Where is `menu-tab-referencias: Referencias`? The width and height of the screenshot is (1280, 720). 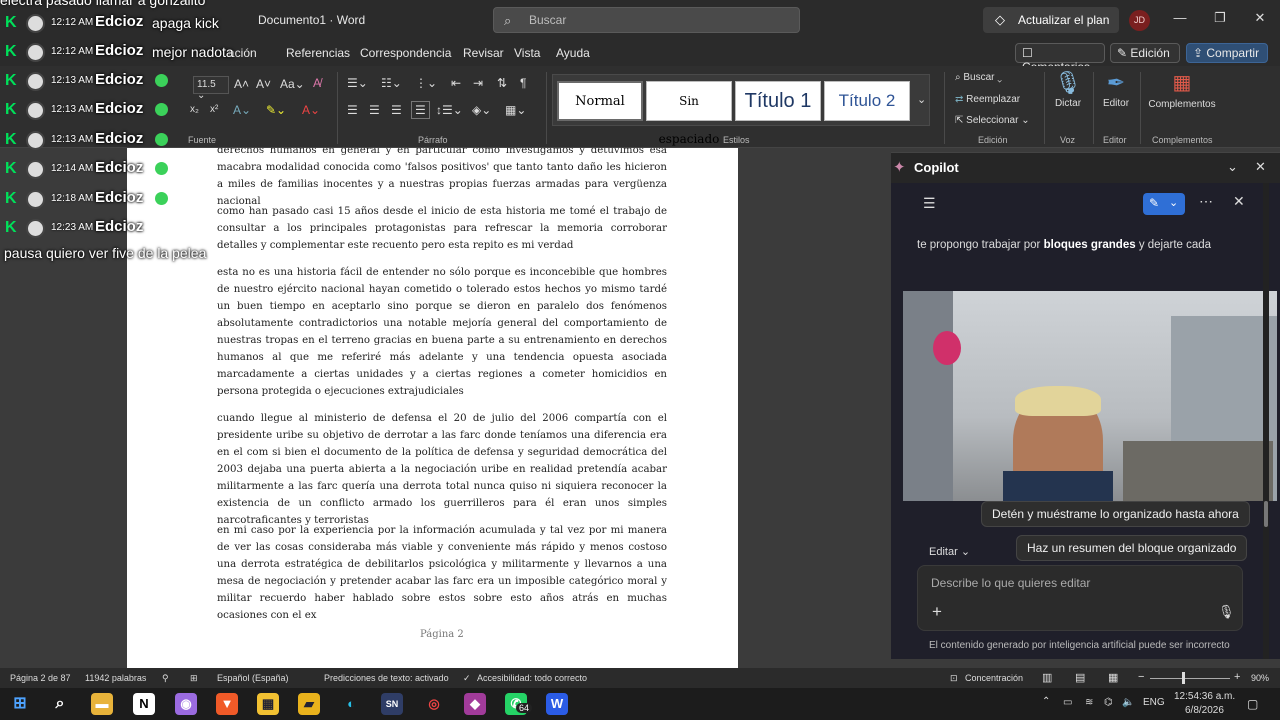
menu-tab-referencias: Referencias is located at coordinates (318, 53).